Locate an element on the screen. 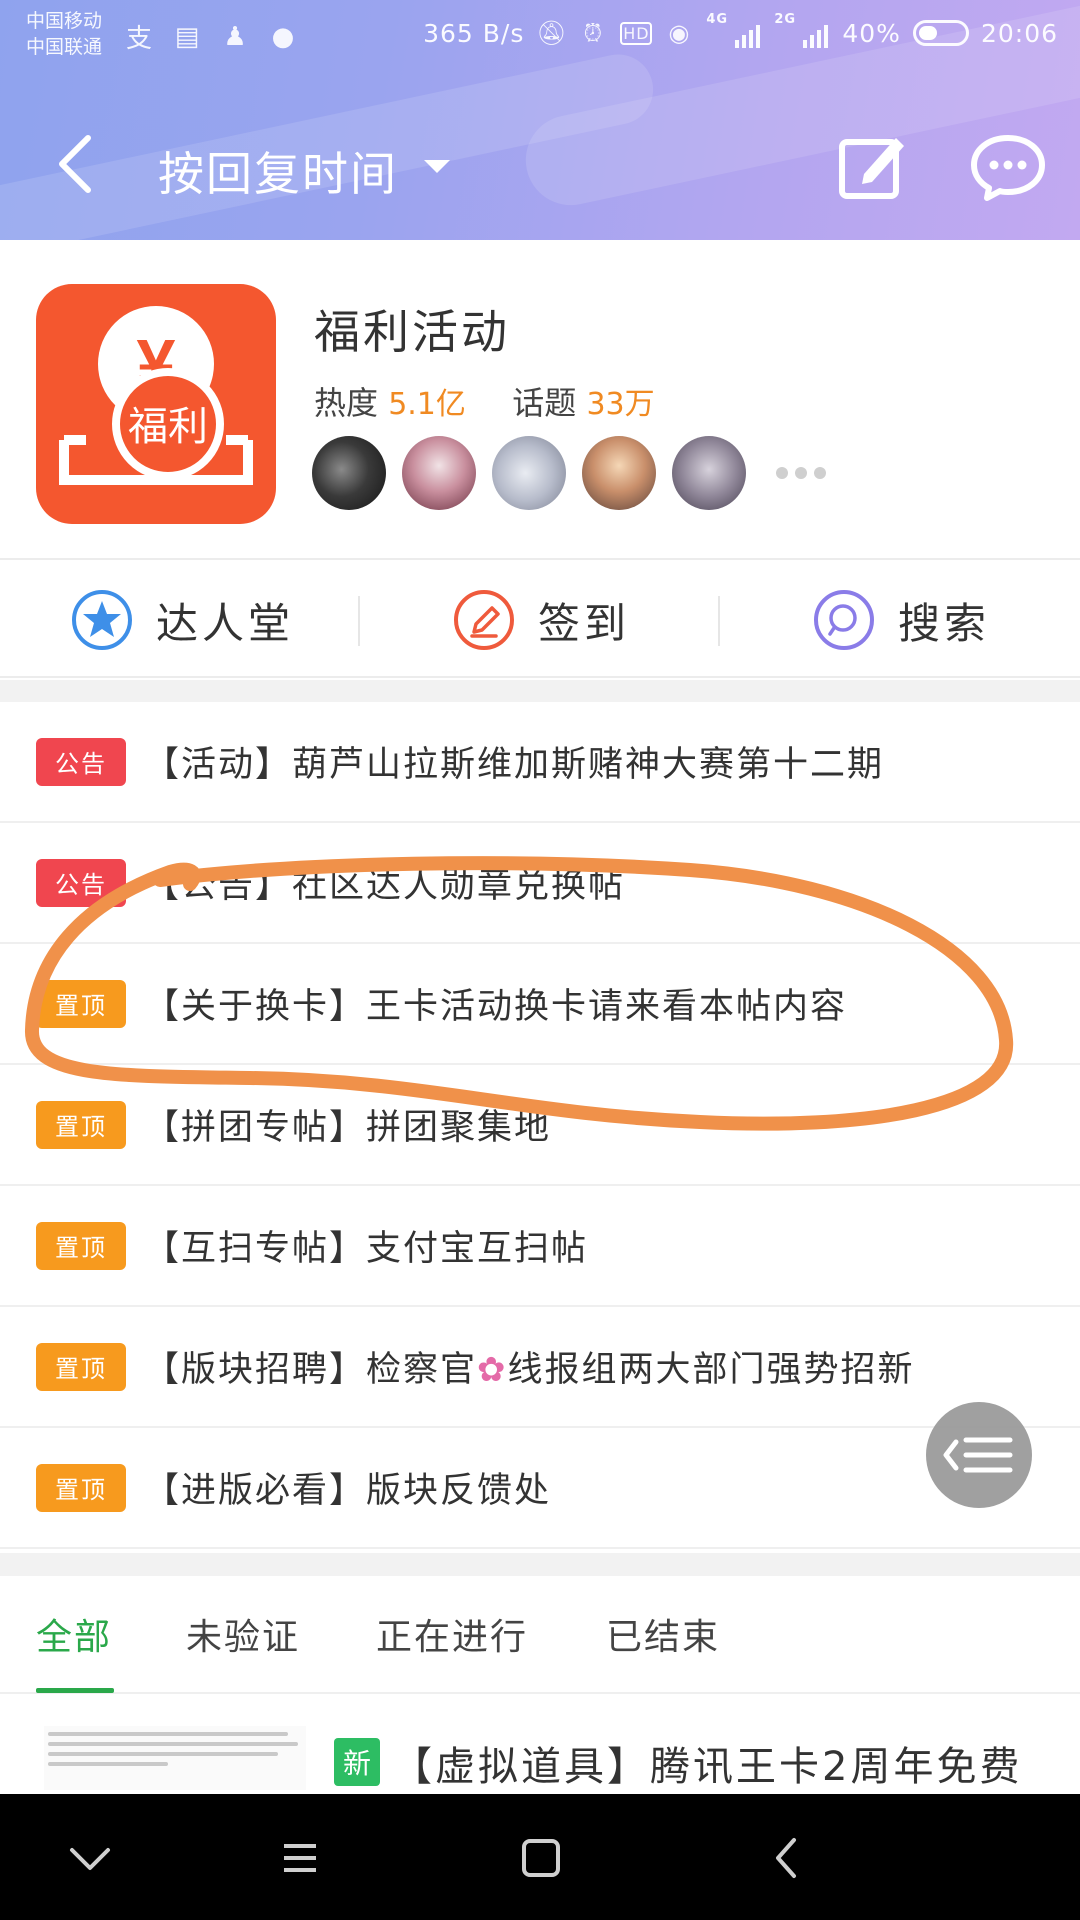  post-title: 【进版必看】版块反馈处 is located at coordinates (348, 1491).